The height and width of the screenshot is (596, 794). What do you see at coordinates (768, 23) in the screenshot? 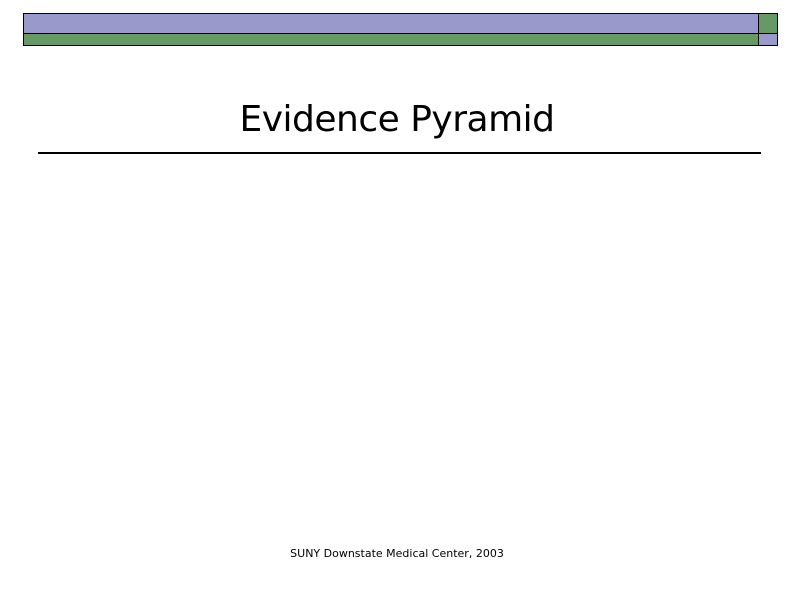
I see `header-bar-green-square` at bounding box center [768, 23].